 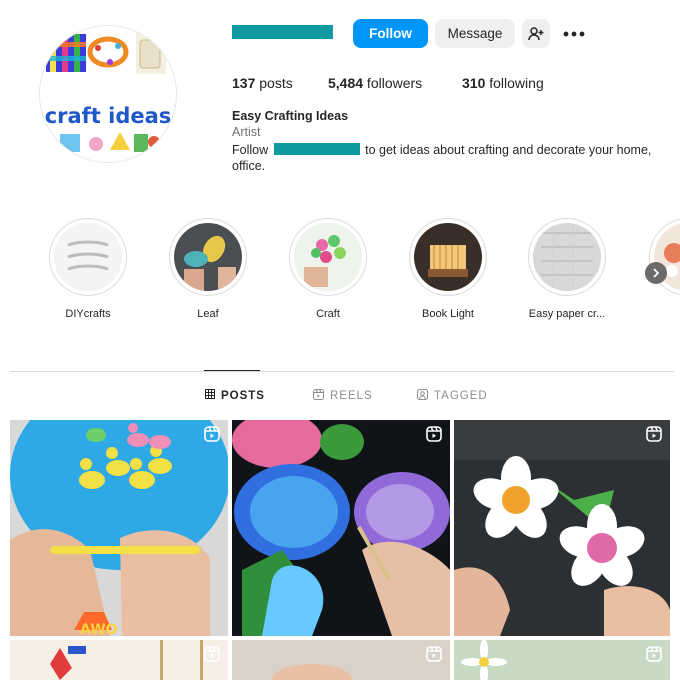 What do you see at coordinates (282, 32) in the screenshot?
I see `username-redacted` at bounding box center [282, 32].